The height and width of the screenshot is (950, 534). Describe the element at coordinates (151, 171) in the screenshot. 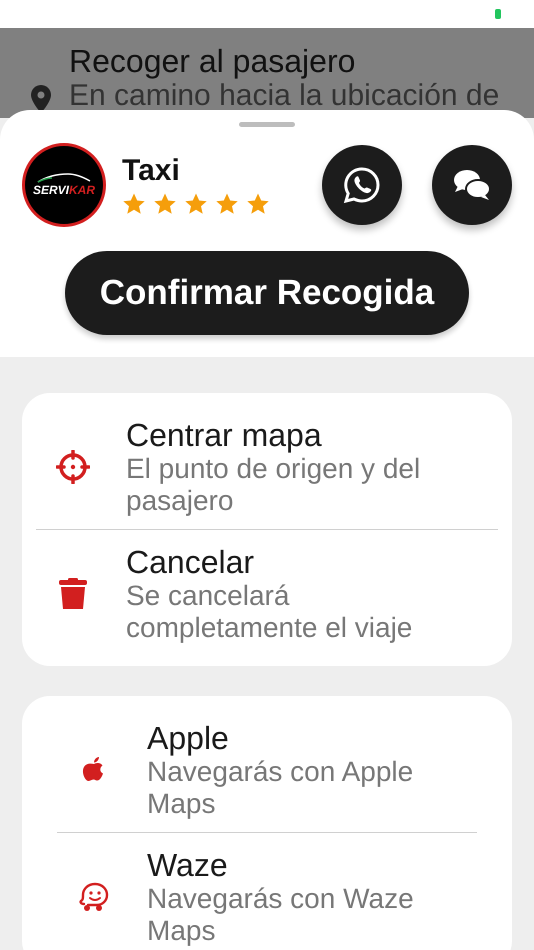

I see `driver-name: Taxi` at that location.